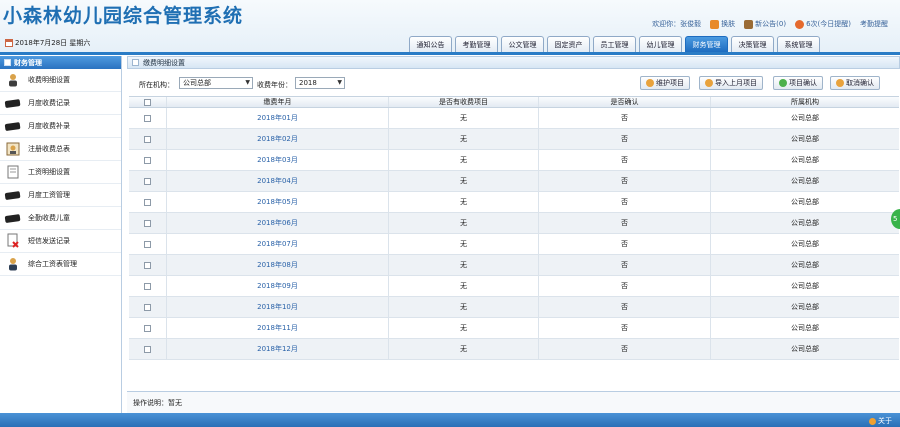 This screenshot has height=427, width=900. I want to click on sidebar-item-label: 注册收费总表, so click(49, 149).